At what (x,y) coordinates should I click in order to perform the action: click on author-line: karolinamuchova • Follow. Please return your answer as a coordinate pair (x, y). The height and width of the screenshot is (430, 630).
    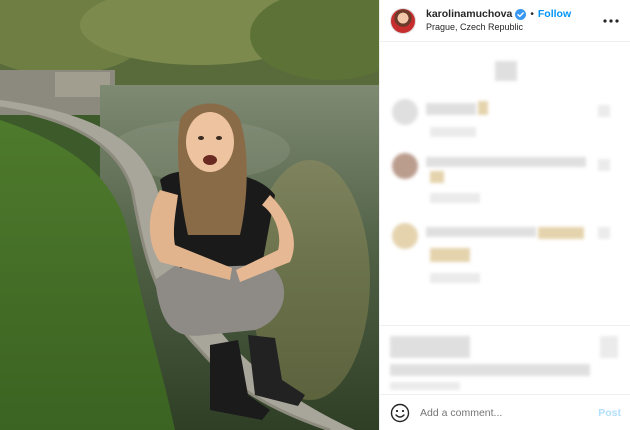
    Looking at the image, I should click on (514, 14).